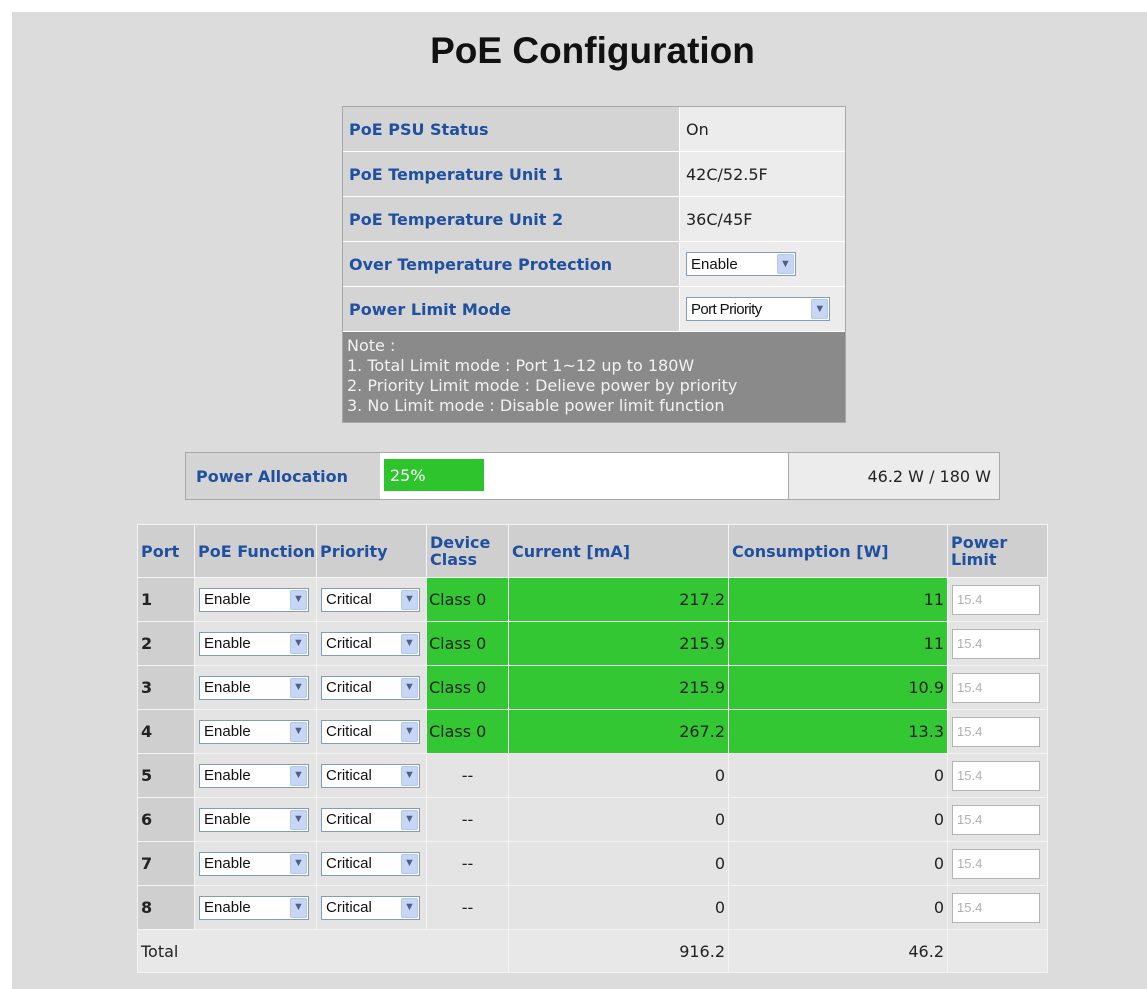 The height and width of the screenshot is (989, 1147). I want to click on page-title: PoE Configuration, so click(592, 50).